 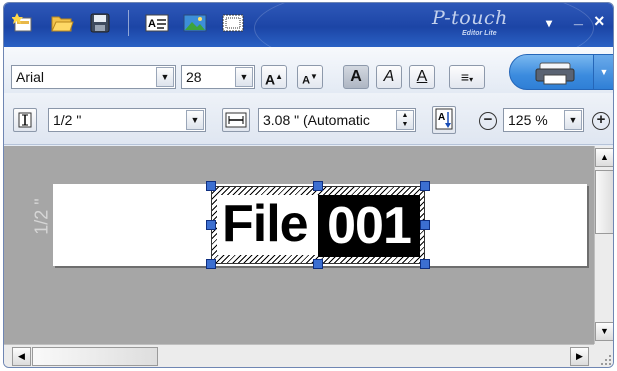 I want to click on increase-font-size-button: A▲, so click(x=274, y=77).